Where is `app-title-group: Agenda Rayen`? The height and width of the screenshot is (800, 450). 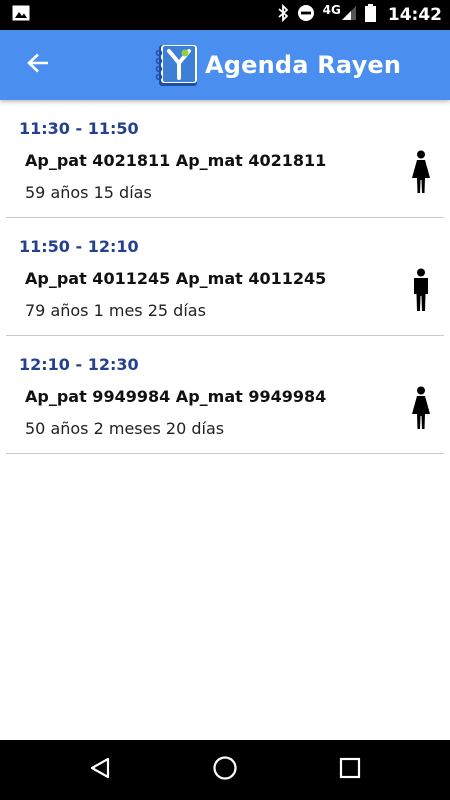 app-title-group: Agenda Rayen is located at coordinates (278, 65).